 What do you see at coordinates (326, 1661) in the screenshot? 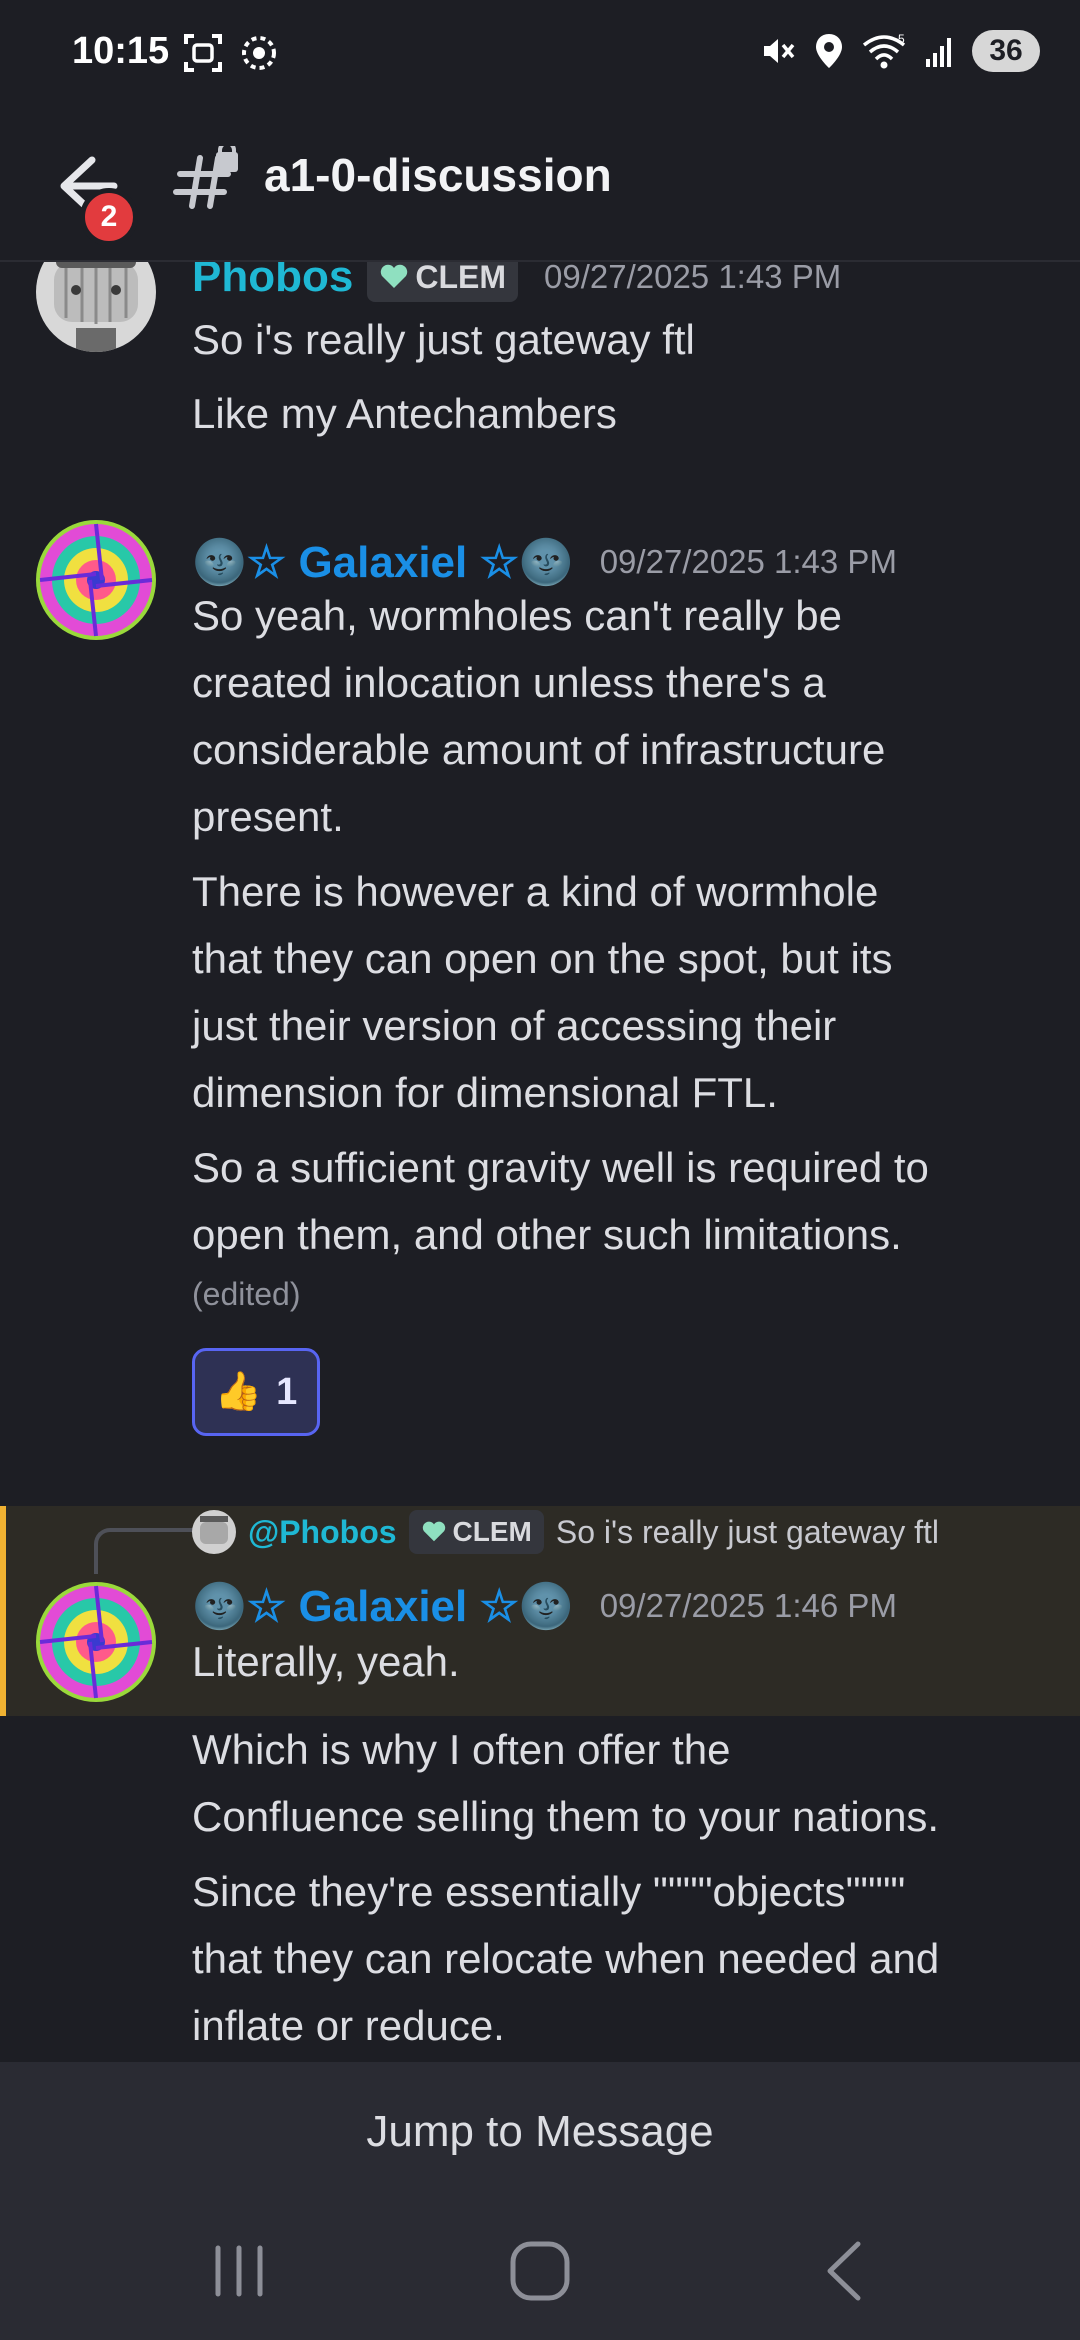
I see `message-text: Literally, yeah.` at bounding box center [326, 1661].